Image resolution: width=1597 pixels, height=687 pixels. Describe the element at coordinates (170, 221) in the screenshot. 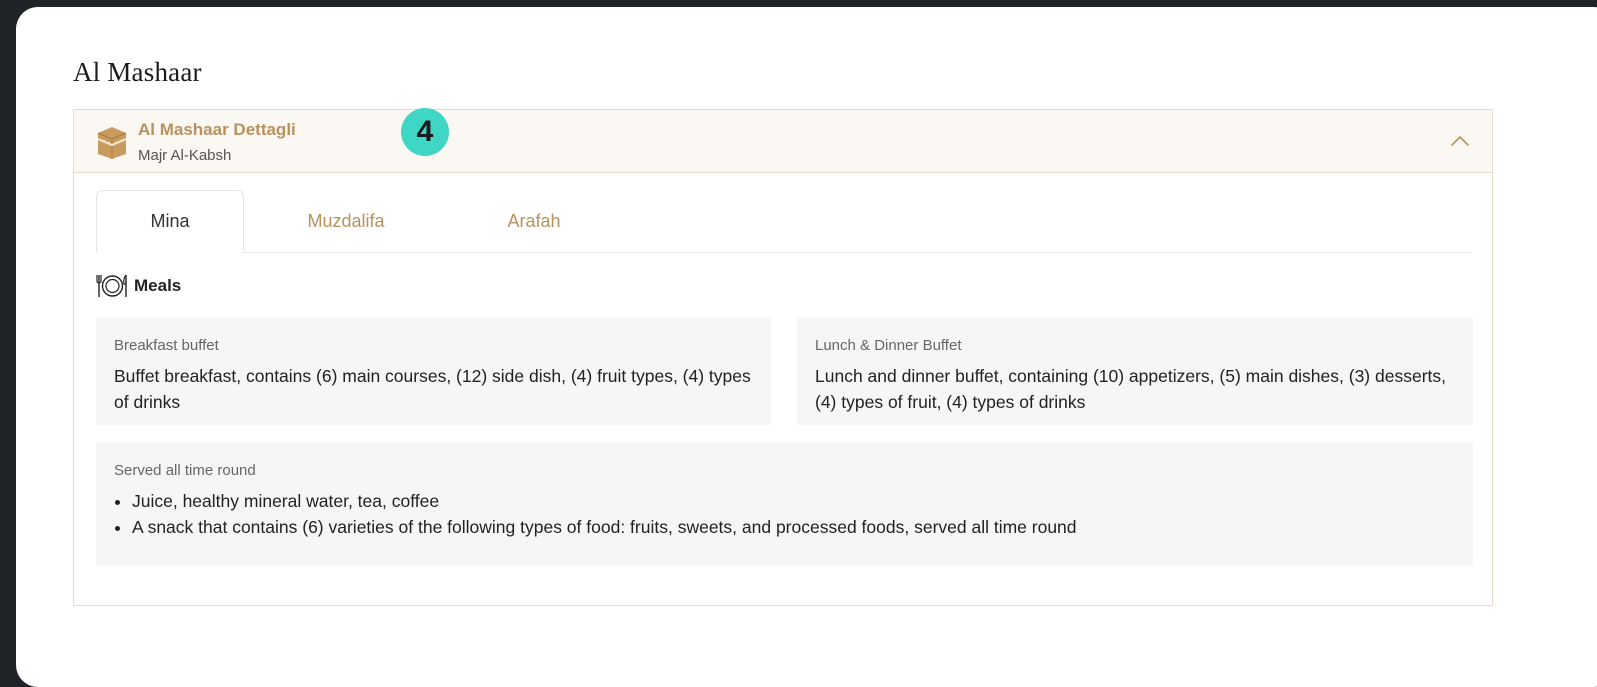

I see `tab-mina: Mina` at that location.